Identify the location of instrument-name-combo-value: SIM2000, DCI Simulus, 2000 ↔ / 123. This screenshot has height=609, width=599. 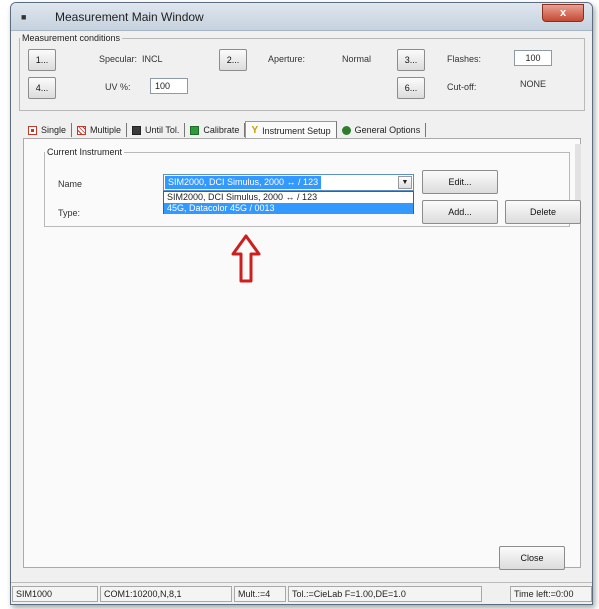
(243, 182).